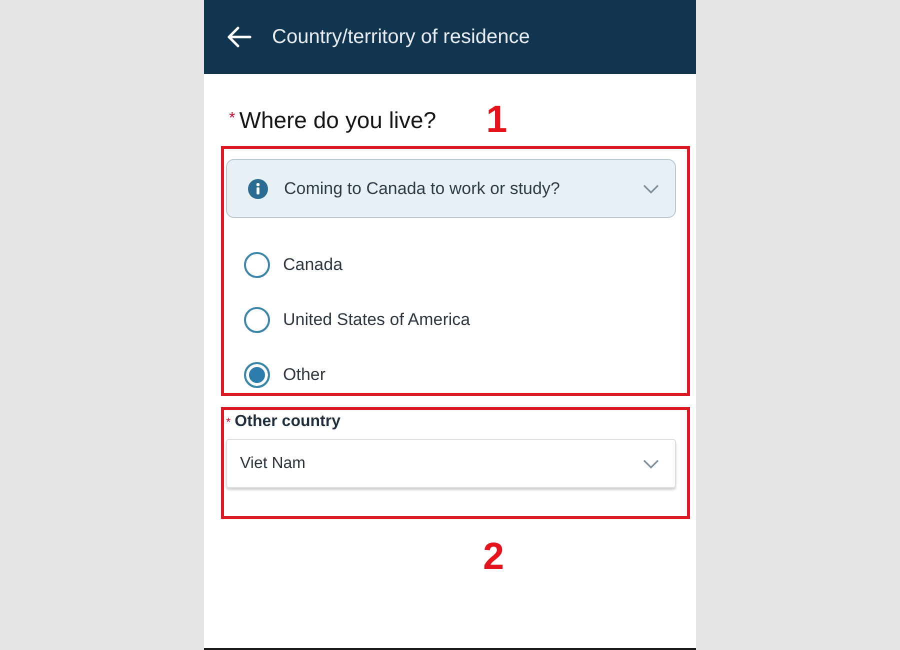 The height and width of the screenshot is (650, 900). What do you see at coordinates (493, 557) in the screenshot?
I see `annotation-number: 2` at bounding box center [493, 557].